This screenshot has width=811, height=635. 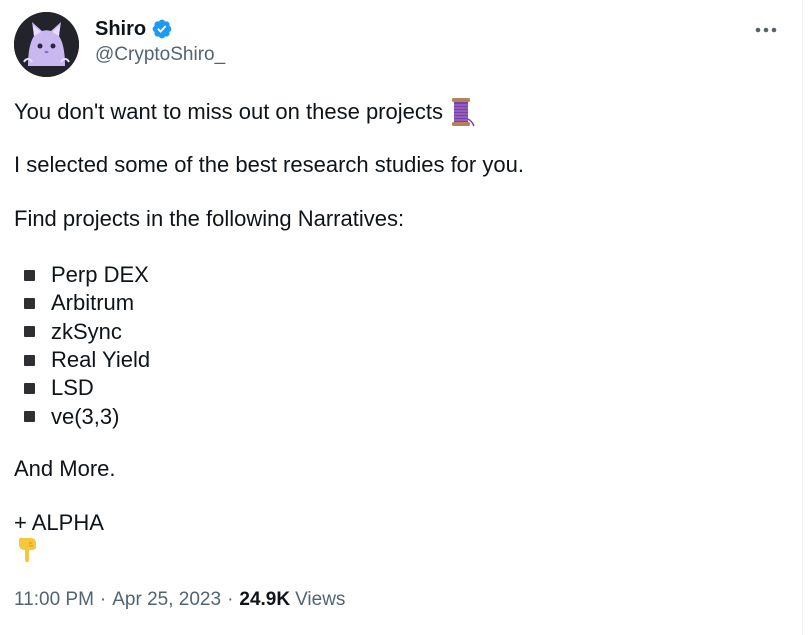 What do you see at coordinates (160, 55) in the screenshot?
I see `author-handle: @CryptoShiro_` at bounding box center [160, 55].